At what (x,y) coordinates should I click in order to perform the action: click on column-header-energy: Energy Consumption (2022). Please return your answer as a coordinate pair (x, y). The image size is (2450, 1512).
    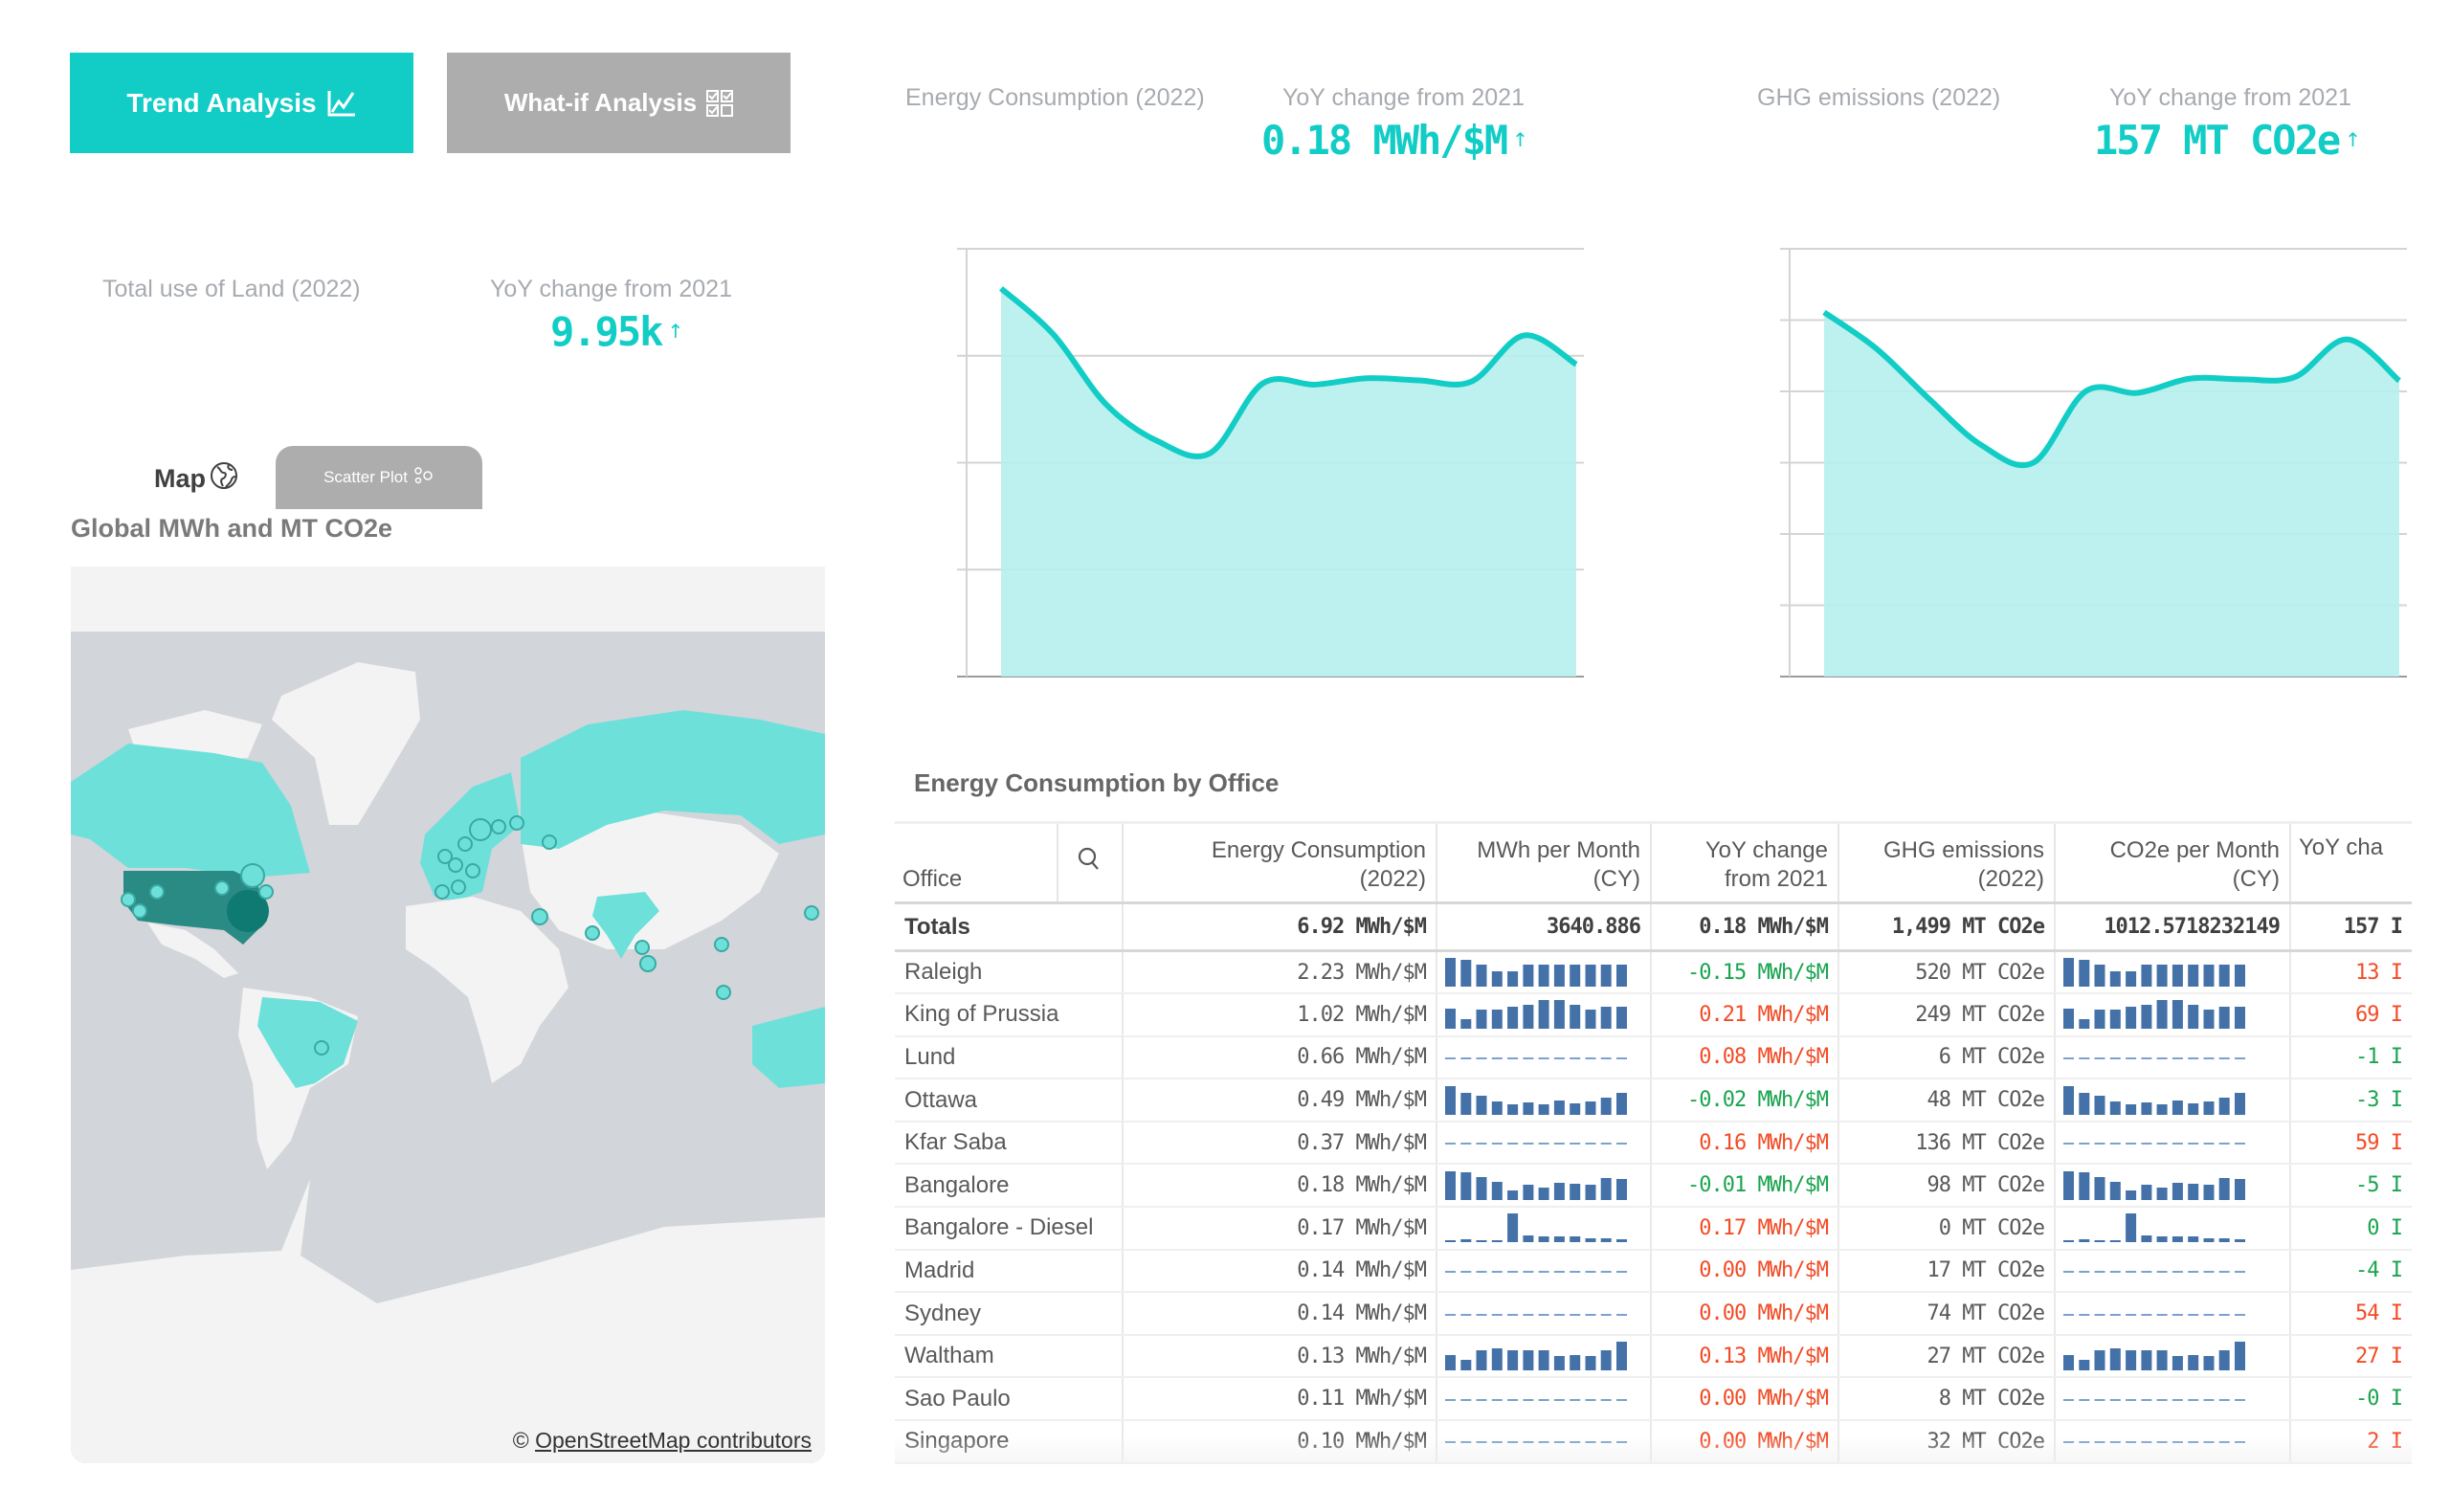
    Looking at the image, I should click on (1280, 862).